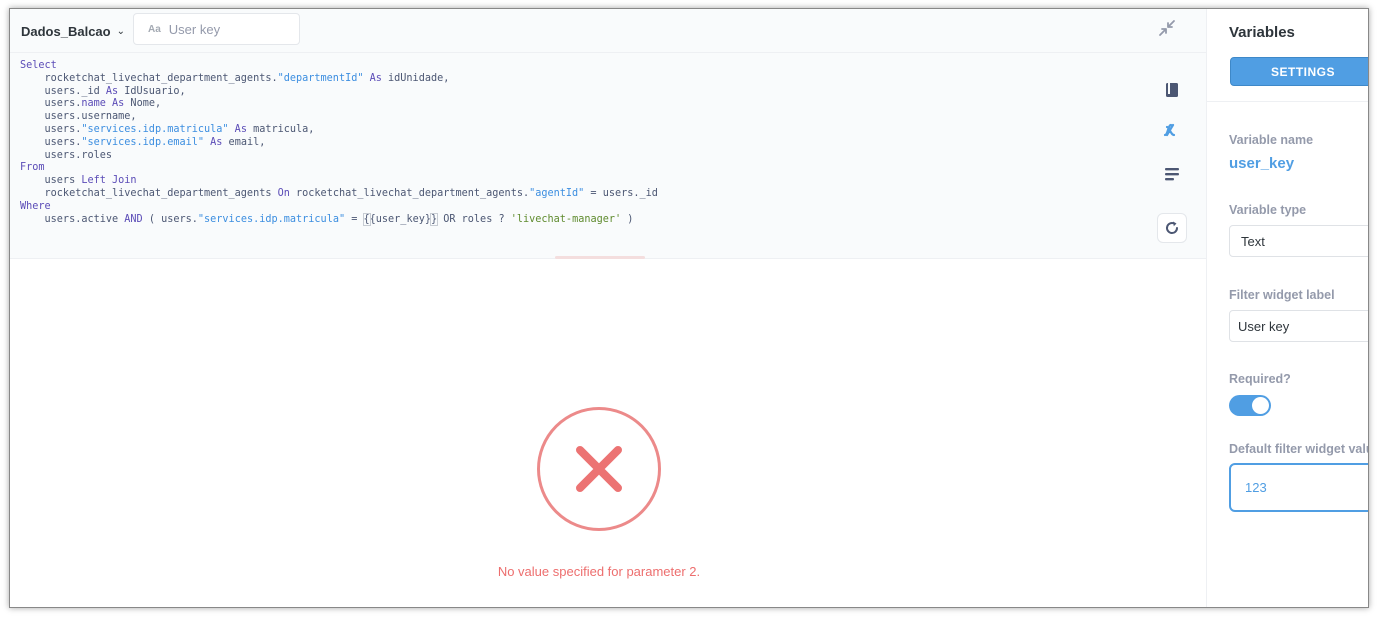 The width and height of the screenshot is (1380, 618). What do you see at coordinates (1172, 90) in the screenshot?
I see `data-reference-icon` at bounding box center [1172, 90].